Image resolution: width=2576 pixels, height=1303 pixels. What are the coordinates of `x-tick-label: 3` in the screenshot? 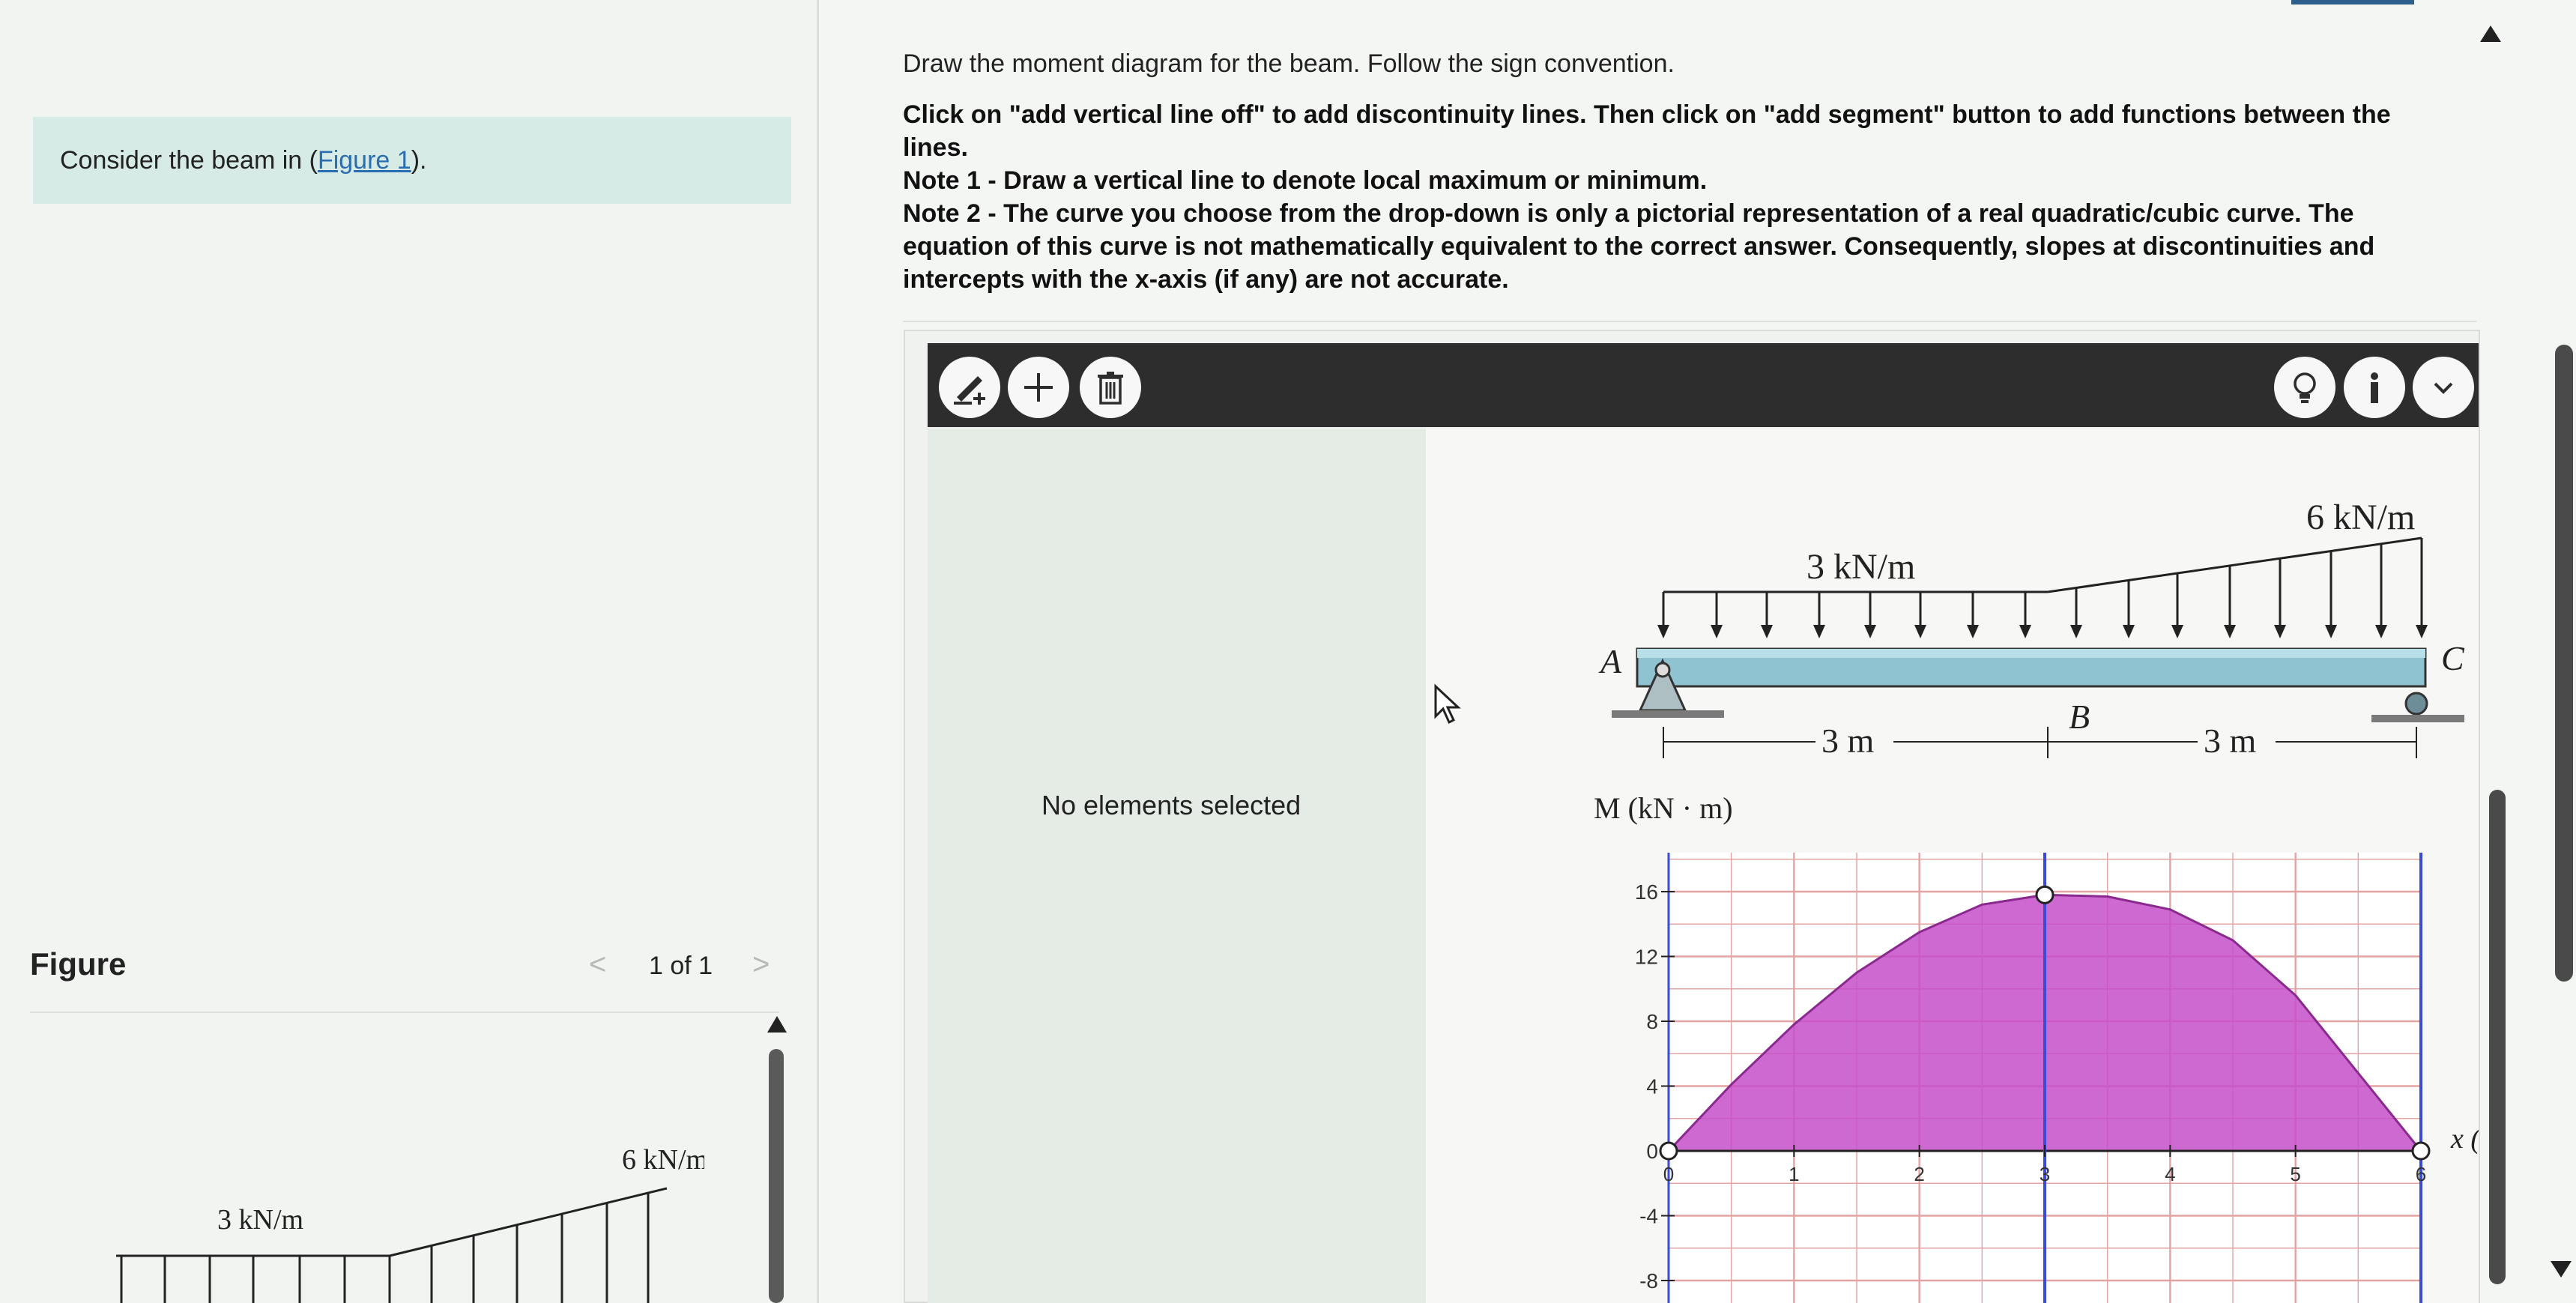 It's located at (2045, 1174).